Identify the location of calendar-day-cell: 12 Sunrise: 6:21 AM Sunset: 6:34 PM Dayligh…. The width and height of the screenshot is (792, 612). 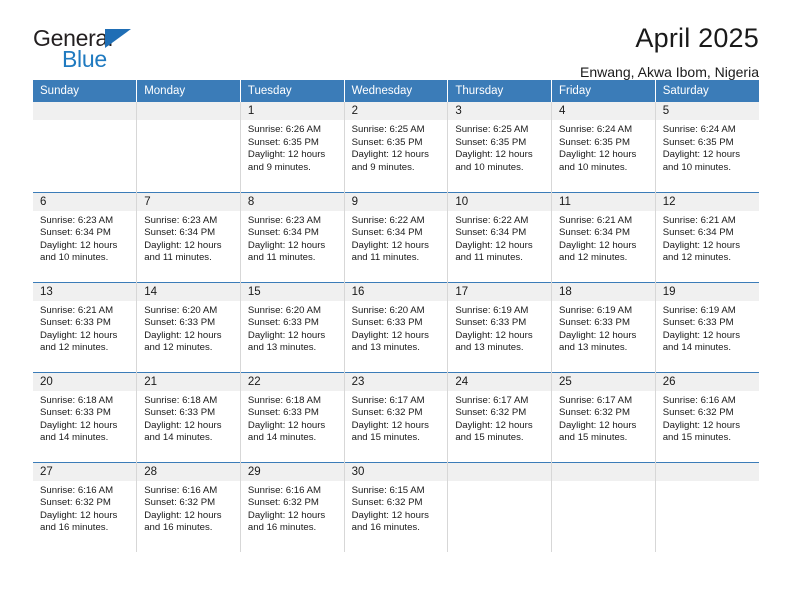
(707, 236).